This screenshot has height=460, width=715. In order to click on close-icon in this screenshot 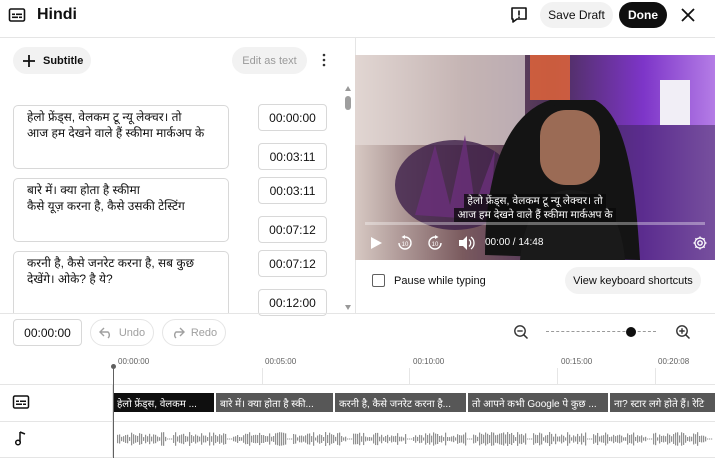, I will do `click(688, 15)`.